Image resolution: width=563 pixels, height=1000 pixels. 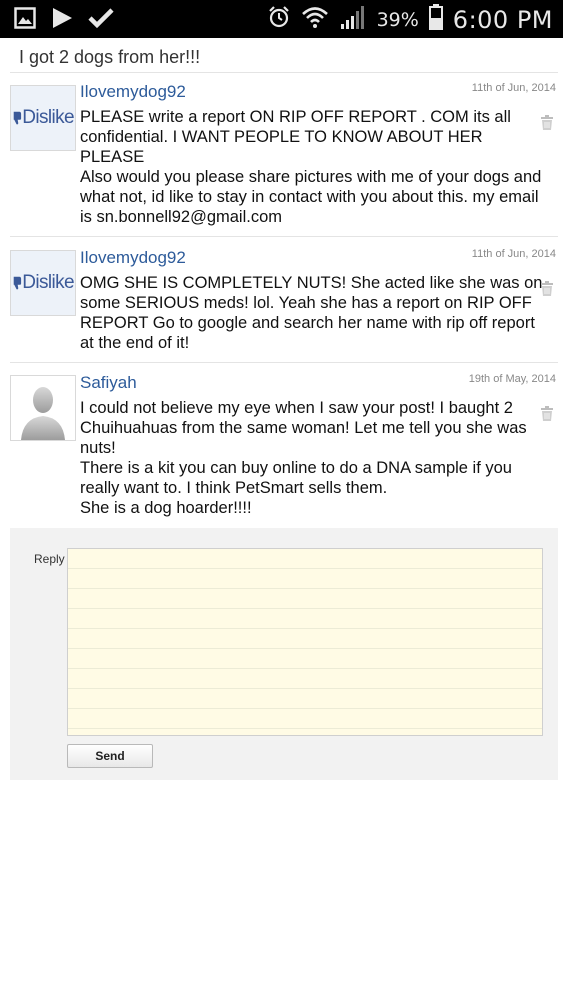 I want to click on signal-icon, so click(x=353, y=19).